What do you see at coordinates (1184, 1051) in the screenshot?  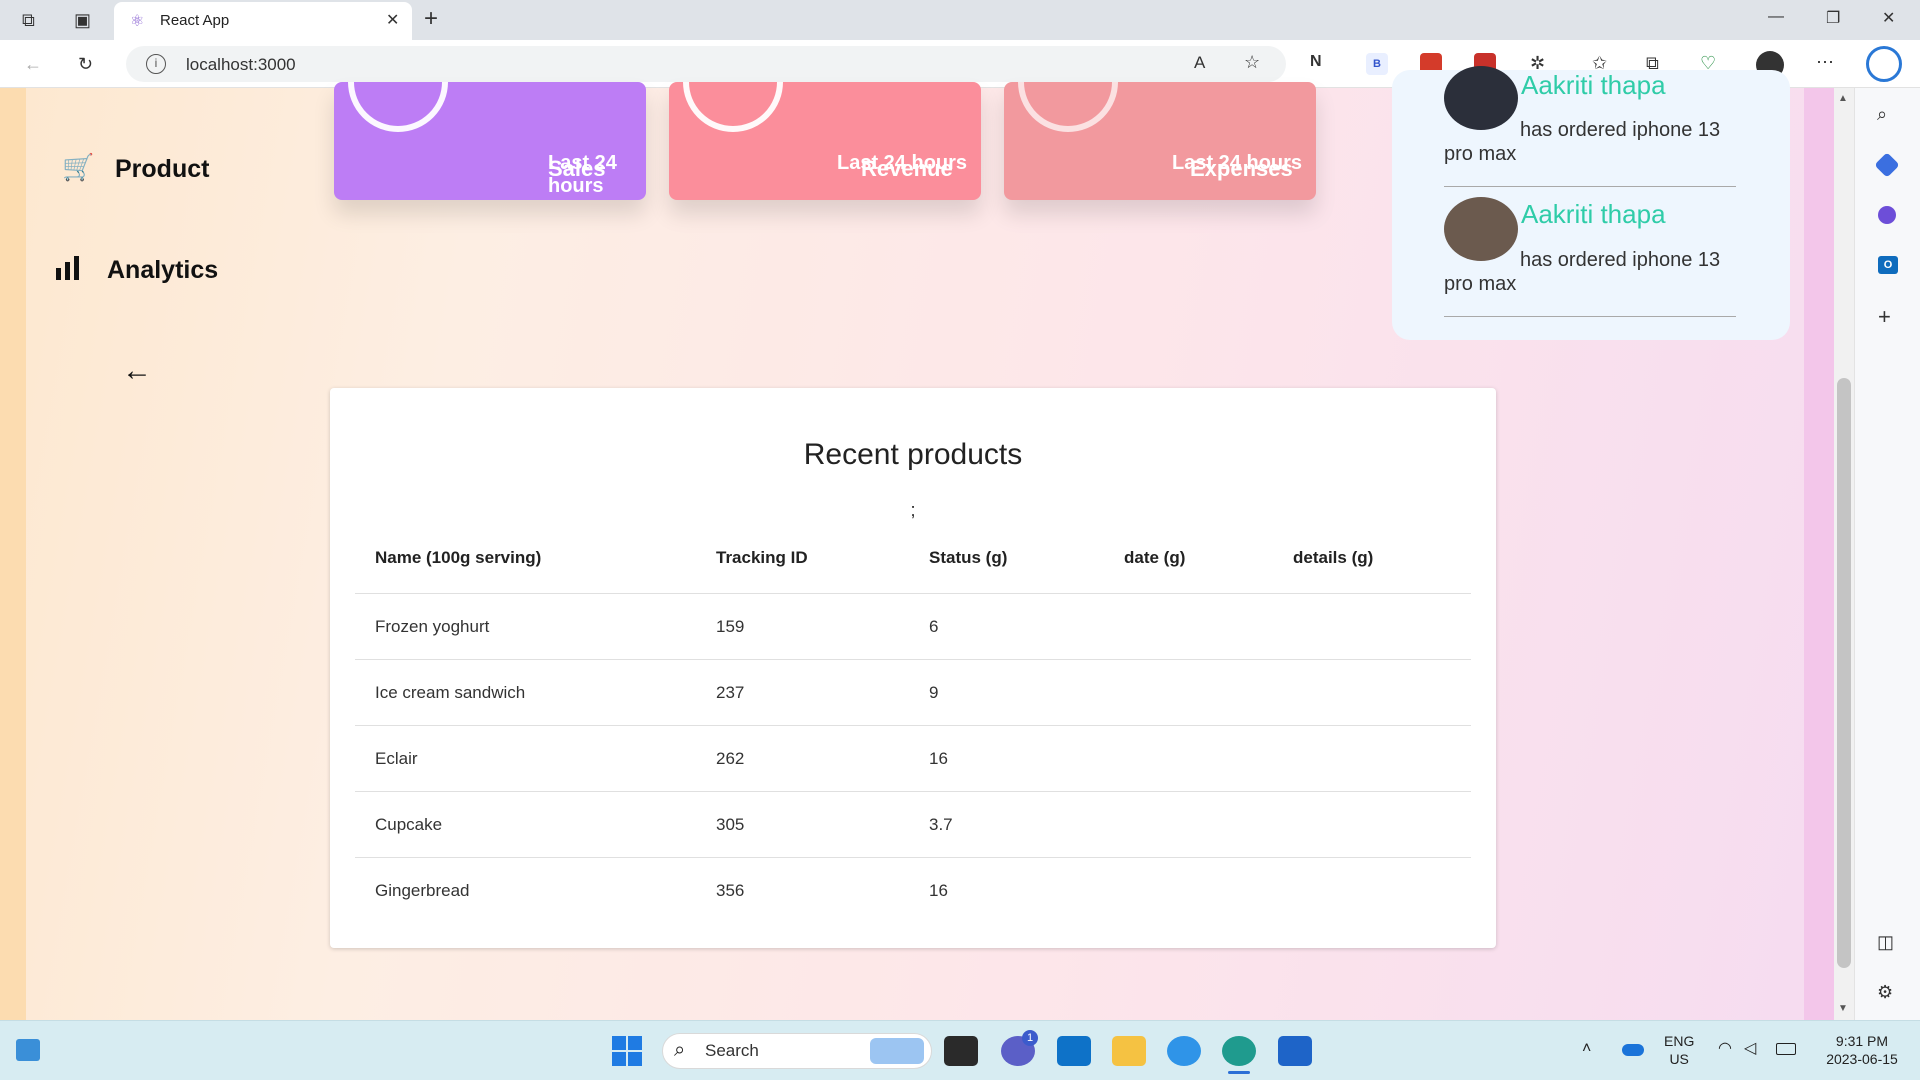 I see `help-app-icon` at bounding box center [1184, 1051].